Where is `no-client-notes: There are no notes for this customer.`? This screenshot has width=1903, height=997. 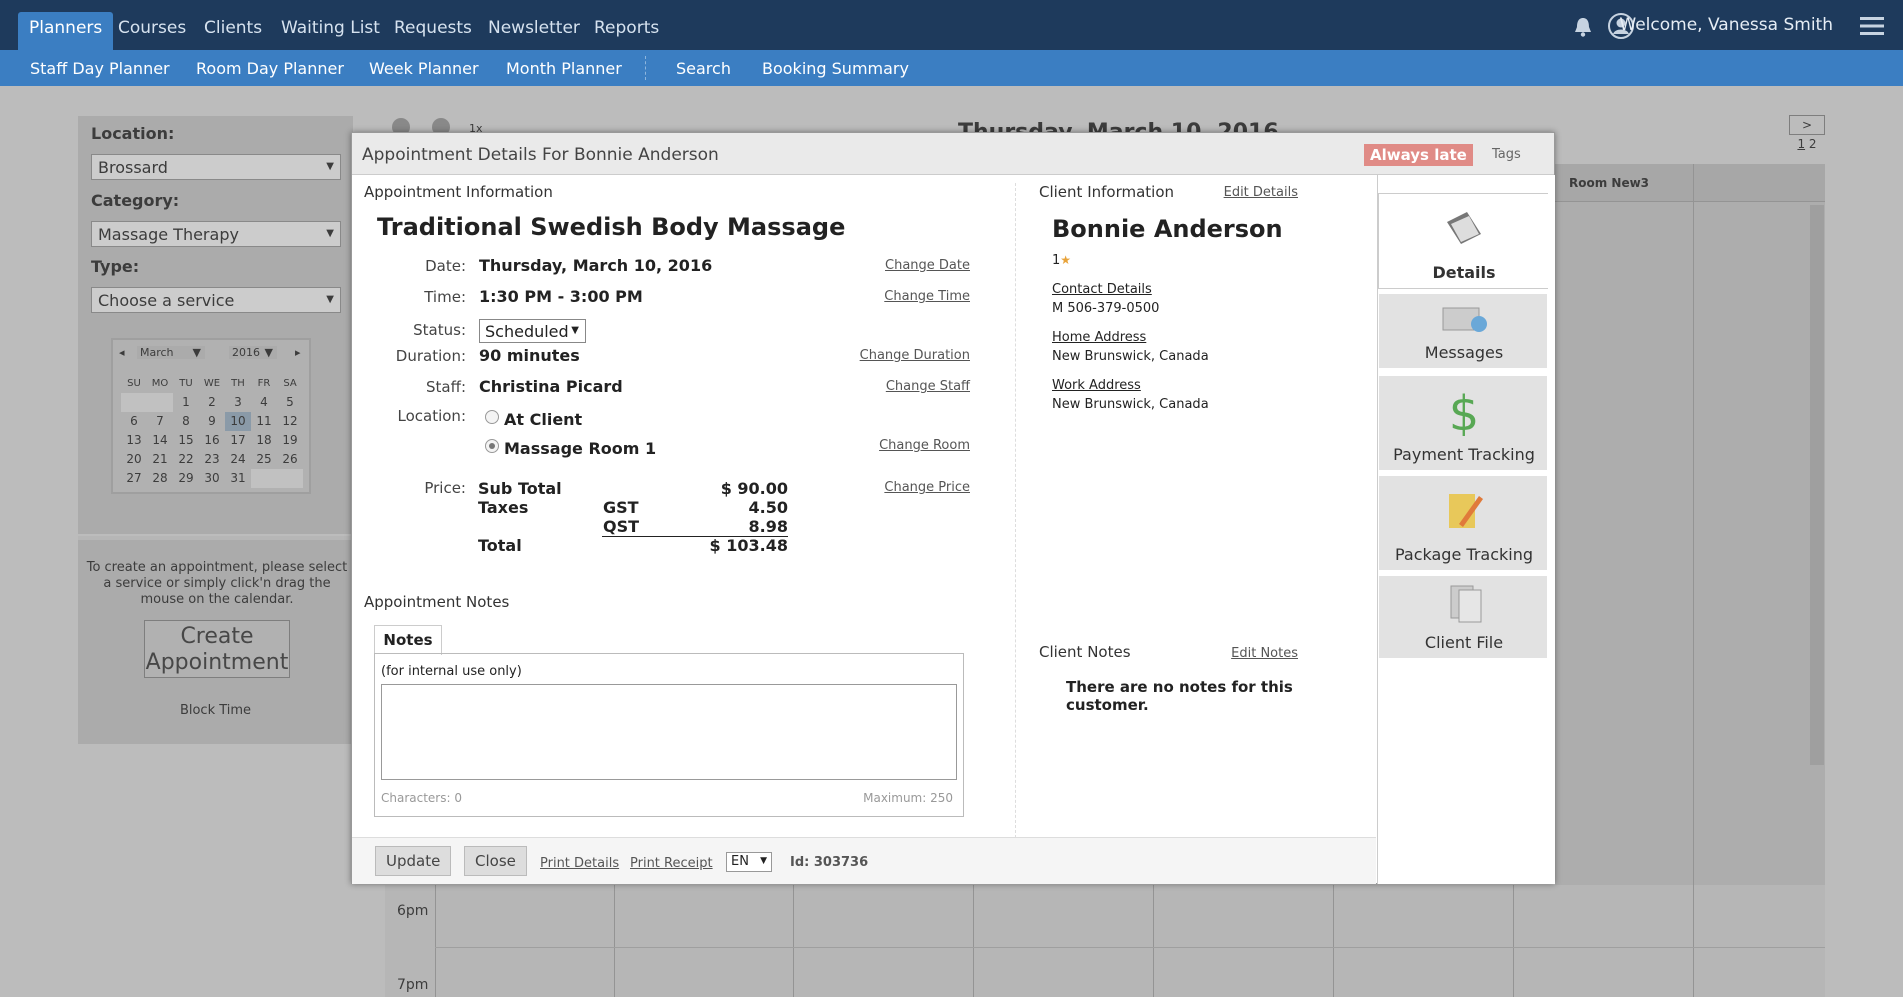 no-client-notes: There are no notes for this customer. is located at coordinates (1179, 696).